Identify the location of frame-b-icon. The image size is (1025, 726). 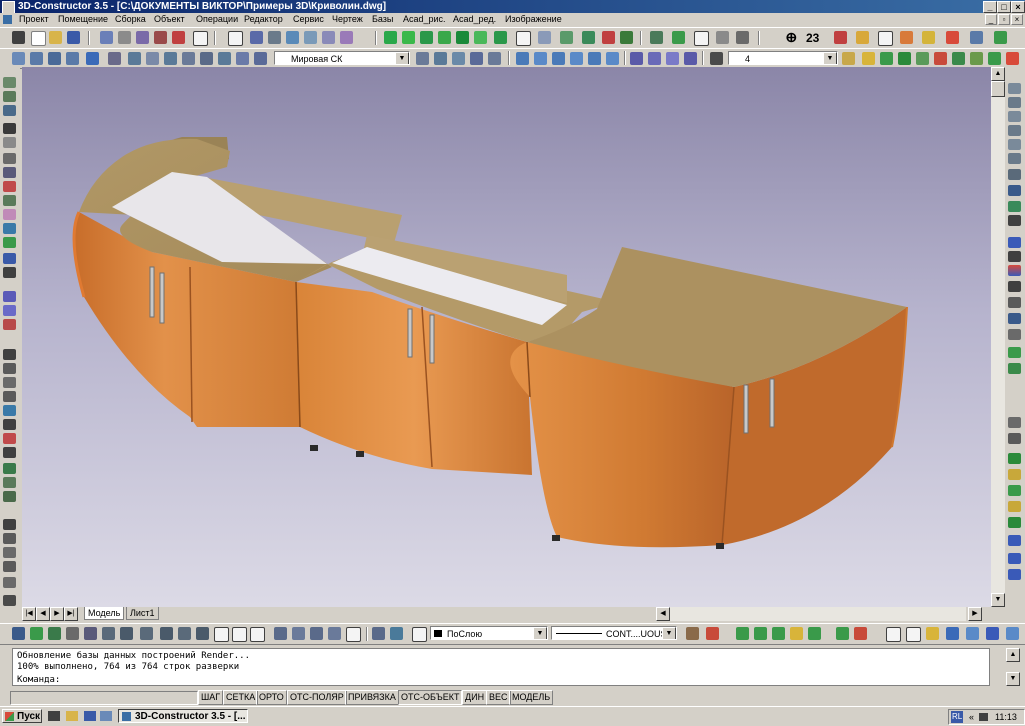
(893, 634).